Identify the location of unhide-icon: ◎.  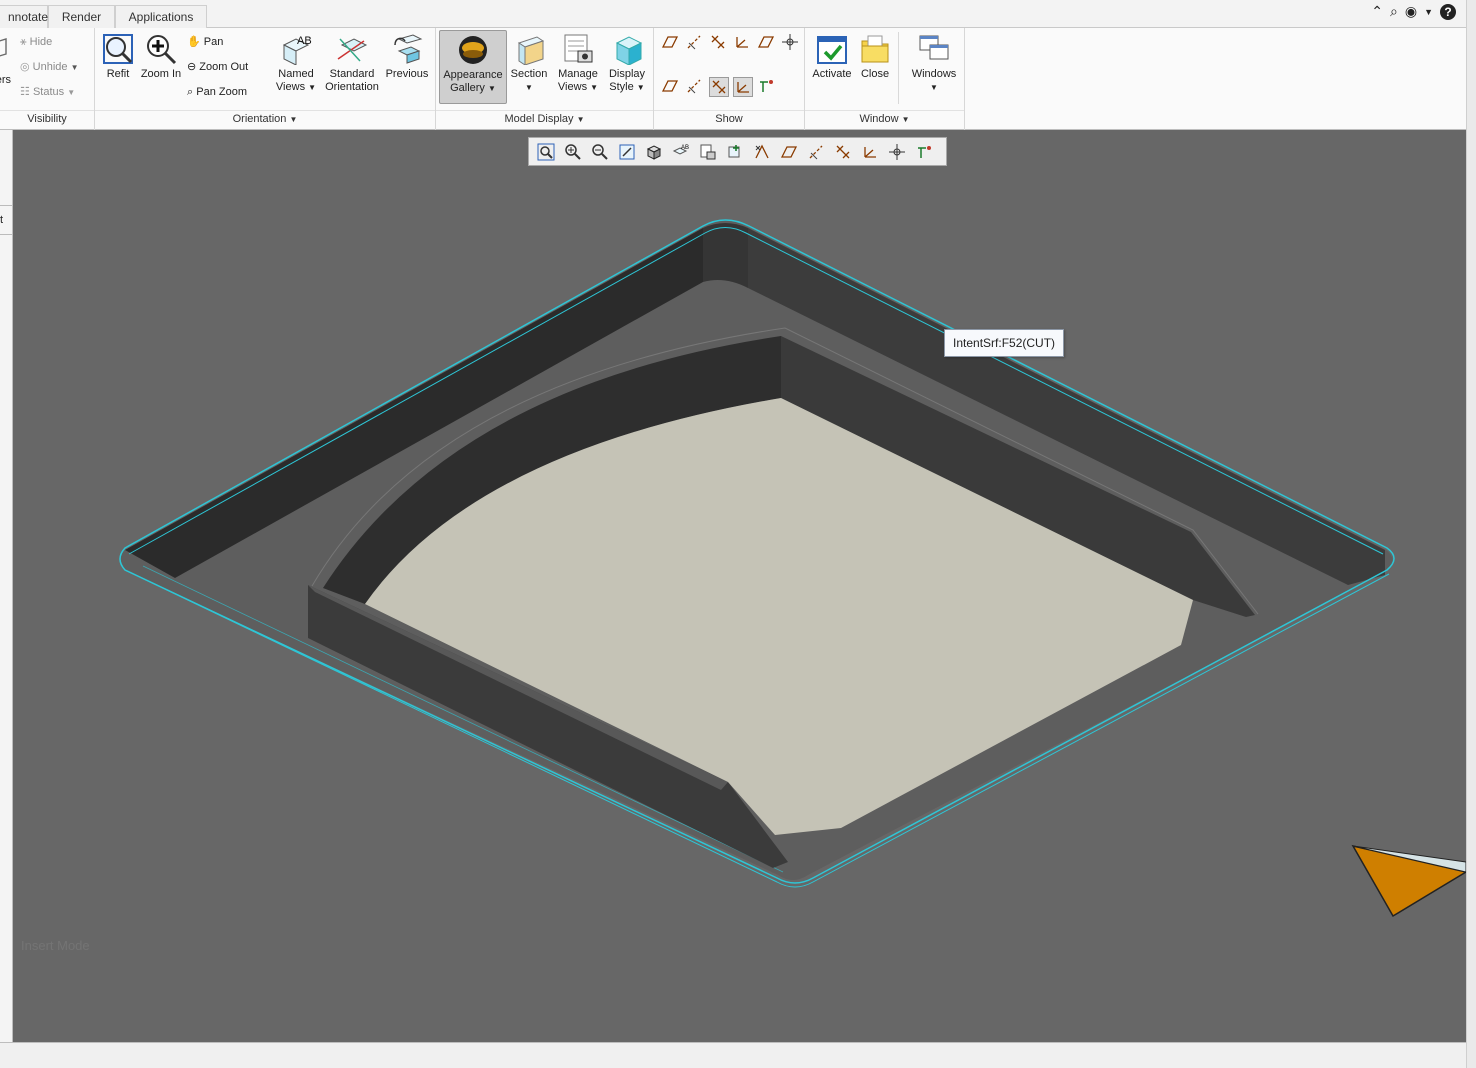
(25, 67).